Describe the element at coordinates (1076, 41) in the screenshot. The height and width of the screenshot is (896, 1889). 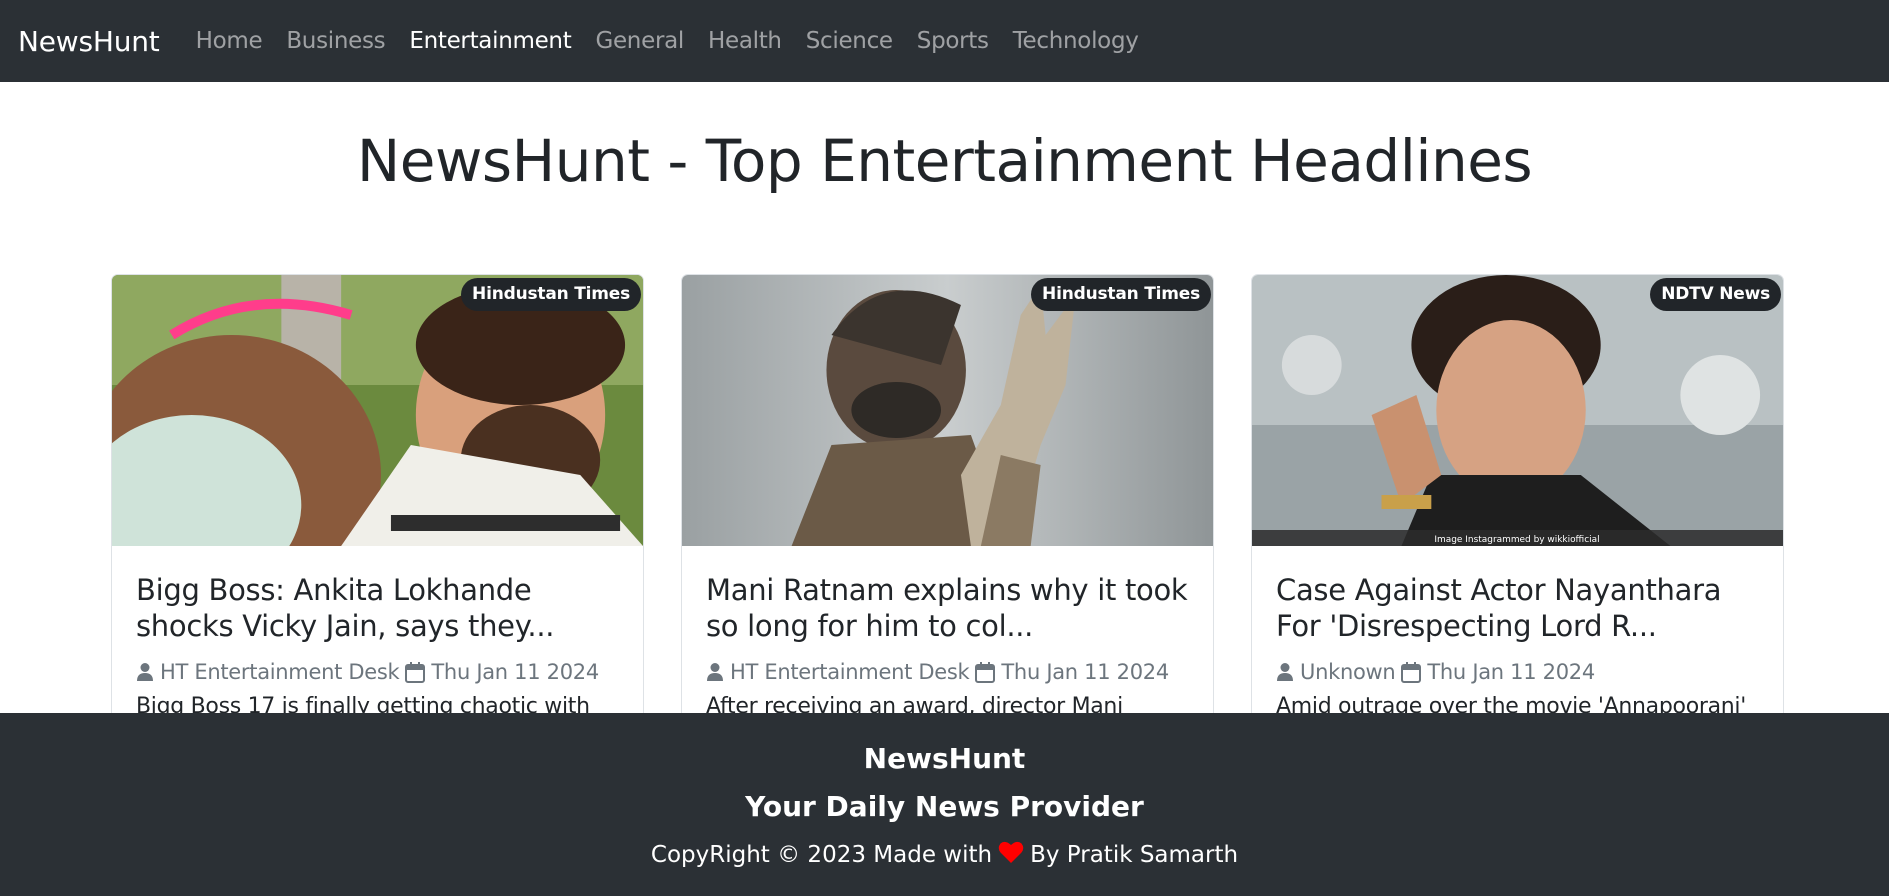
I see `nav-link-technology: Technology` at that location.